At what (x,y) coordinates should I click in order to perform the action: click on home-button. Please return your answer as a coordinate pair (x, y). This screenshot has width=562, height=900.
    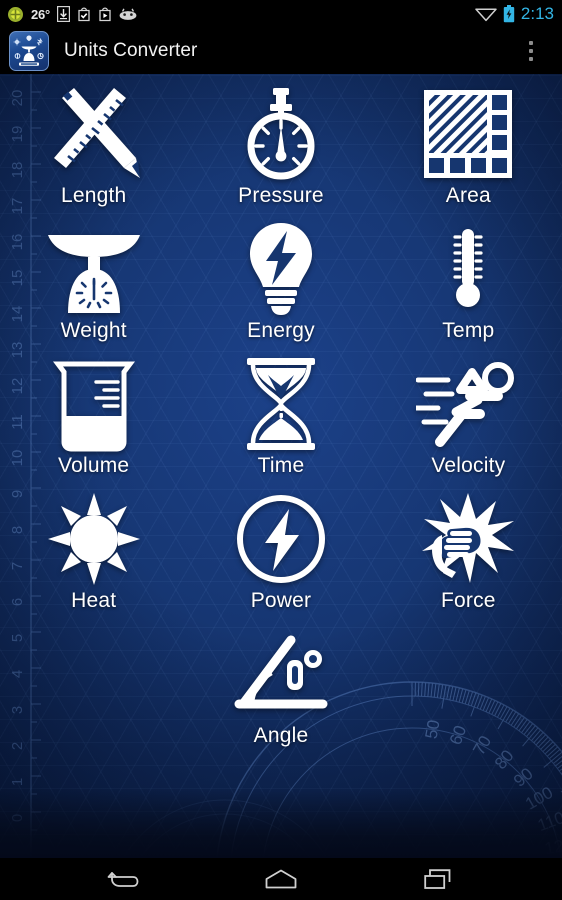
    Looking at the image, I should click on (281, 879).